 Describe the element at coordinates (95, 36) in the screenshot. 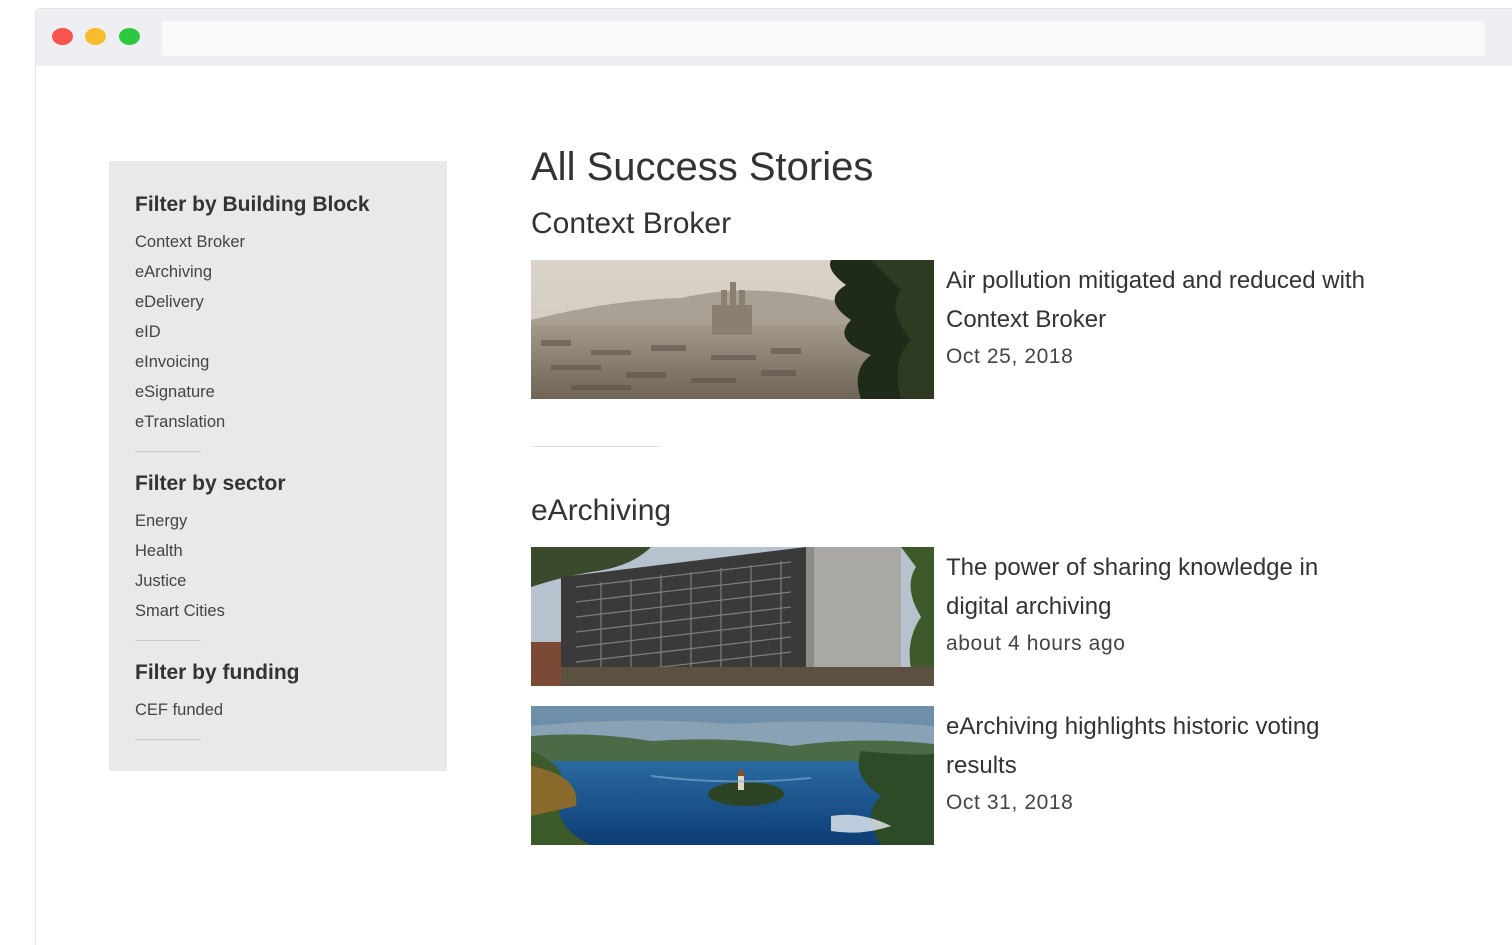

I see `minimize-window-button` at that location.